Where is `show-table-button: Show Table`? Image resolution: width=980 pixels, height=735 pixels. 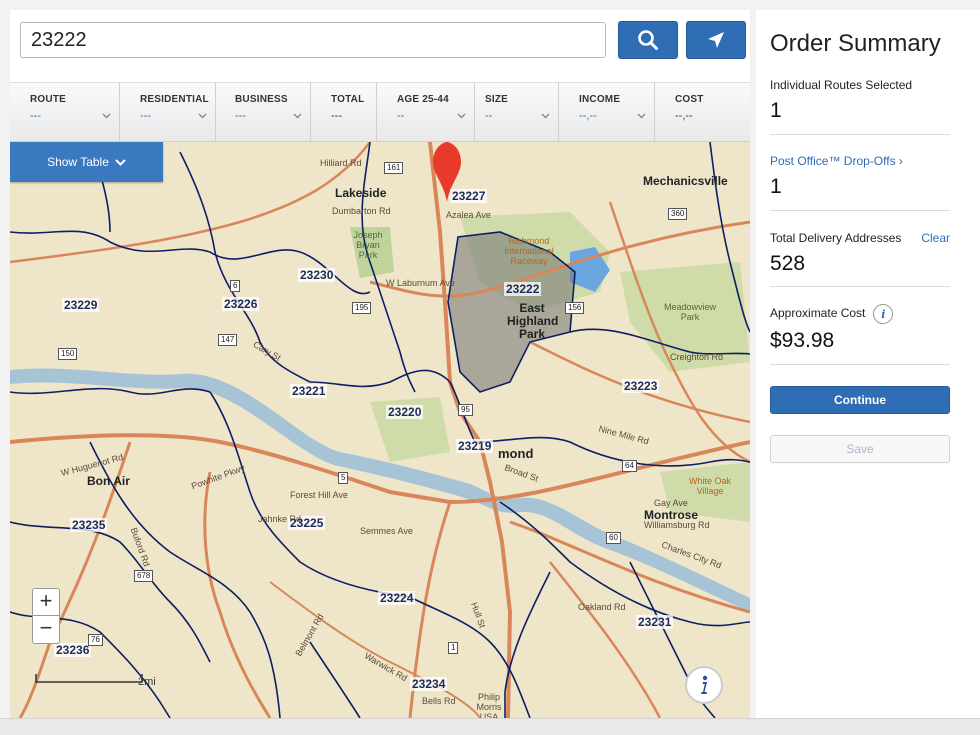 show-table-button: Show Table is located at coordinates (86, 162).